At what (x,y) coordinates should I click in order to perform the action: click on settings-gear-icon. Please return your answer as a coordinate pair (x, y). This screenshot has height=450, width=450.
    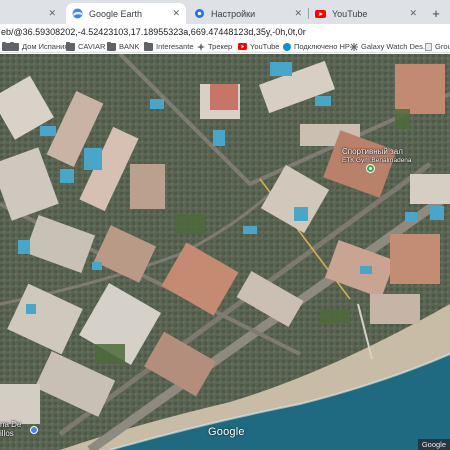
    Looking at the image, I should click on (199, 13).